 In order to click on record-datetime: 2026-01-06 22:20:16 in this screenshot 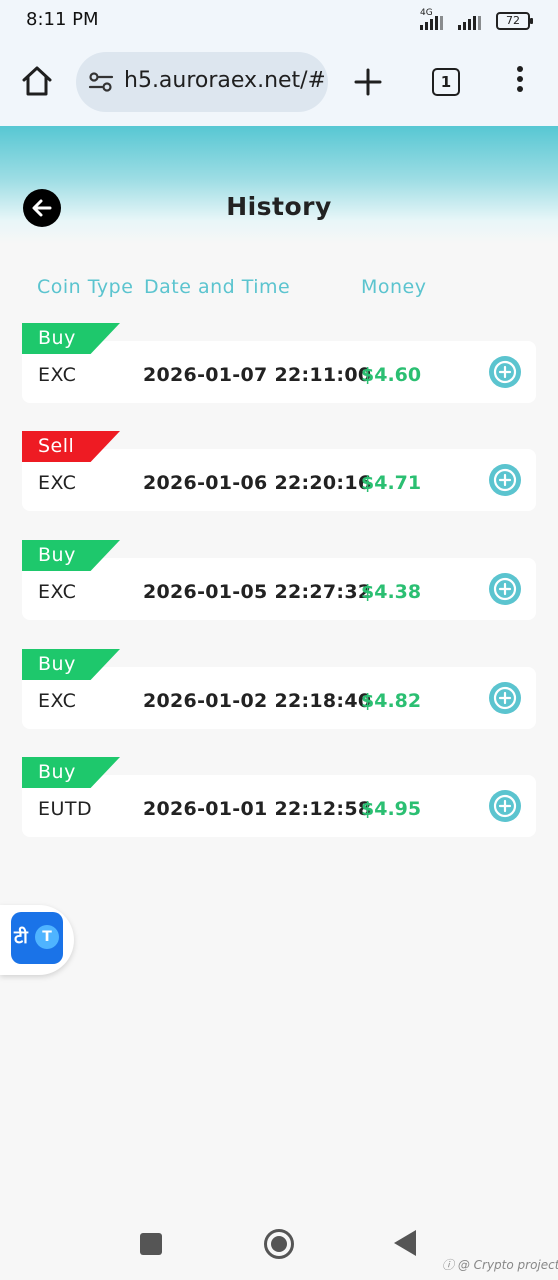, I will do `click(257, 483)`.